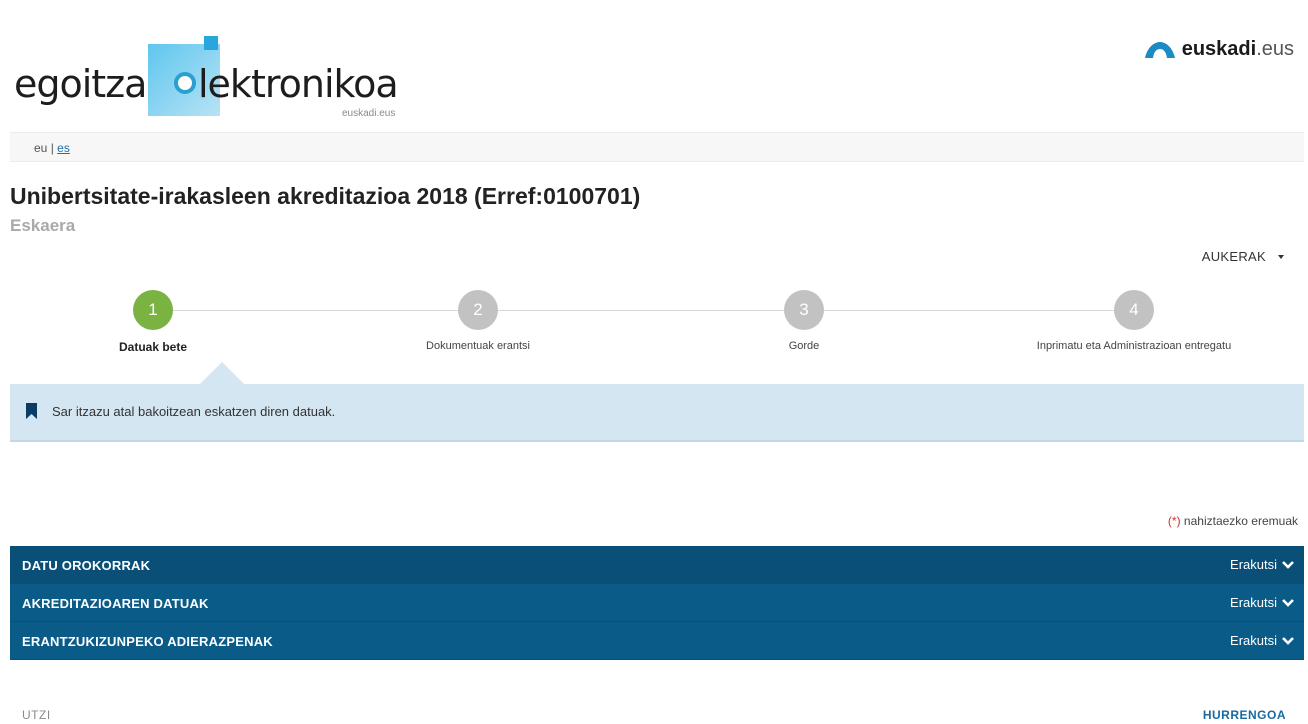 The width and height of the screenshot is (1308, 724). What do you see at coordinates (153, 347) in the screenshot?
I see `step-label: Datuak bete` at bounding box center [153, 347].